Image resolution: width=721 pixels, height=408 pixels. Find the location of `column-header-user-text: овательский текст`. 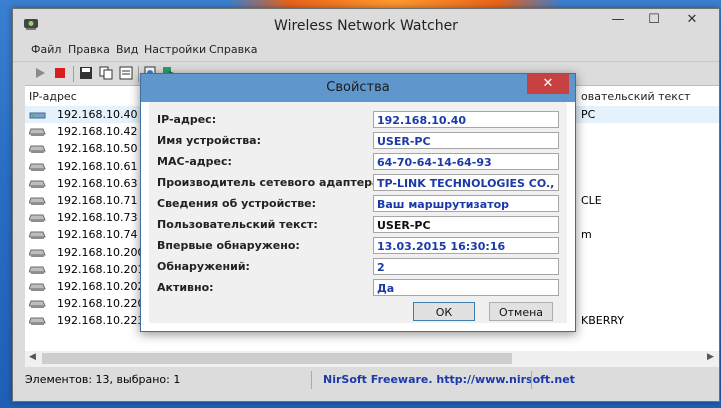

column-header-user-text: овательский текст is located at coordinates (635, 96).